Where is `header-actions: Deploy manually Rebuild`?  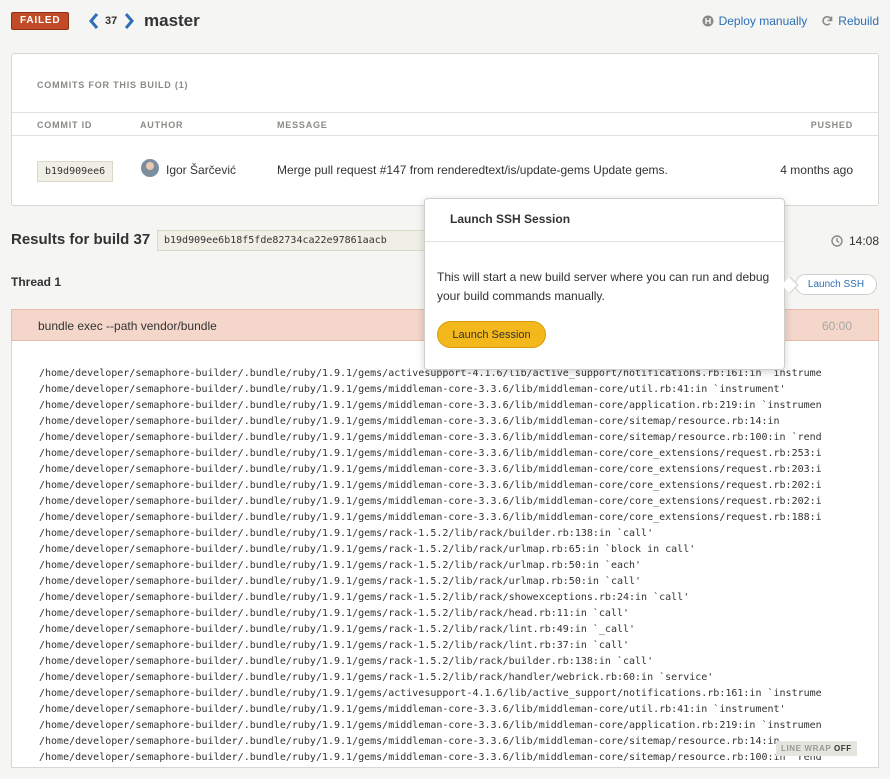 header-actions: Deploy manually Rebuild is located at coordinates (790, 21).